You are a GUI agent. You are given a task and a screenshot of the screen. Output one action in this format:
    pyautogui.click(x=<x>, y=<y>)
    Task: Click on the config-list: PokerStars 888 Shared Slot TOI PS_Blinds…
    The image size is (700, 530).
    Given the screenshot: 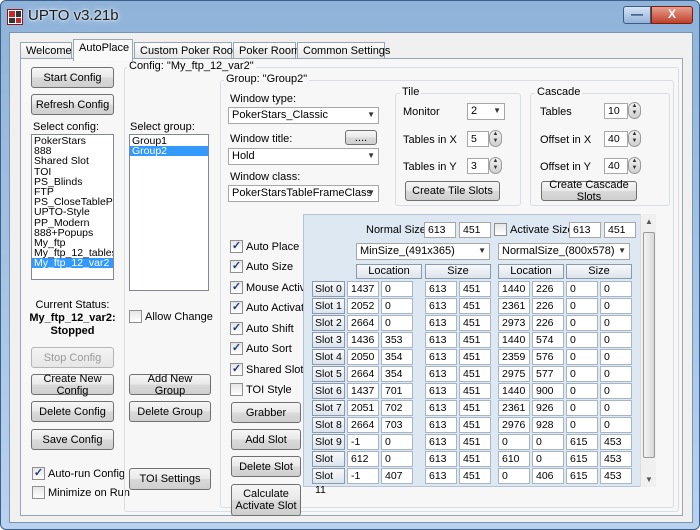 What is the action you would take?
    pyautogui.click(x=72, y=207)
    